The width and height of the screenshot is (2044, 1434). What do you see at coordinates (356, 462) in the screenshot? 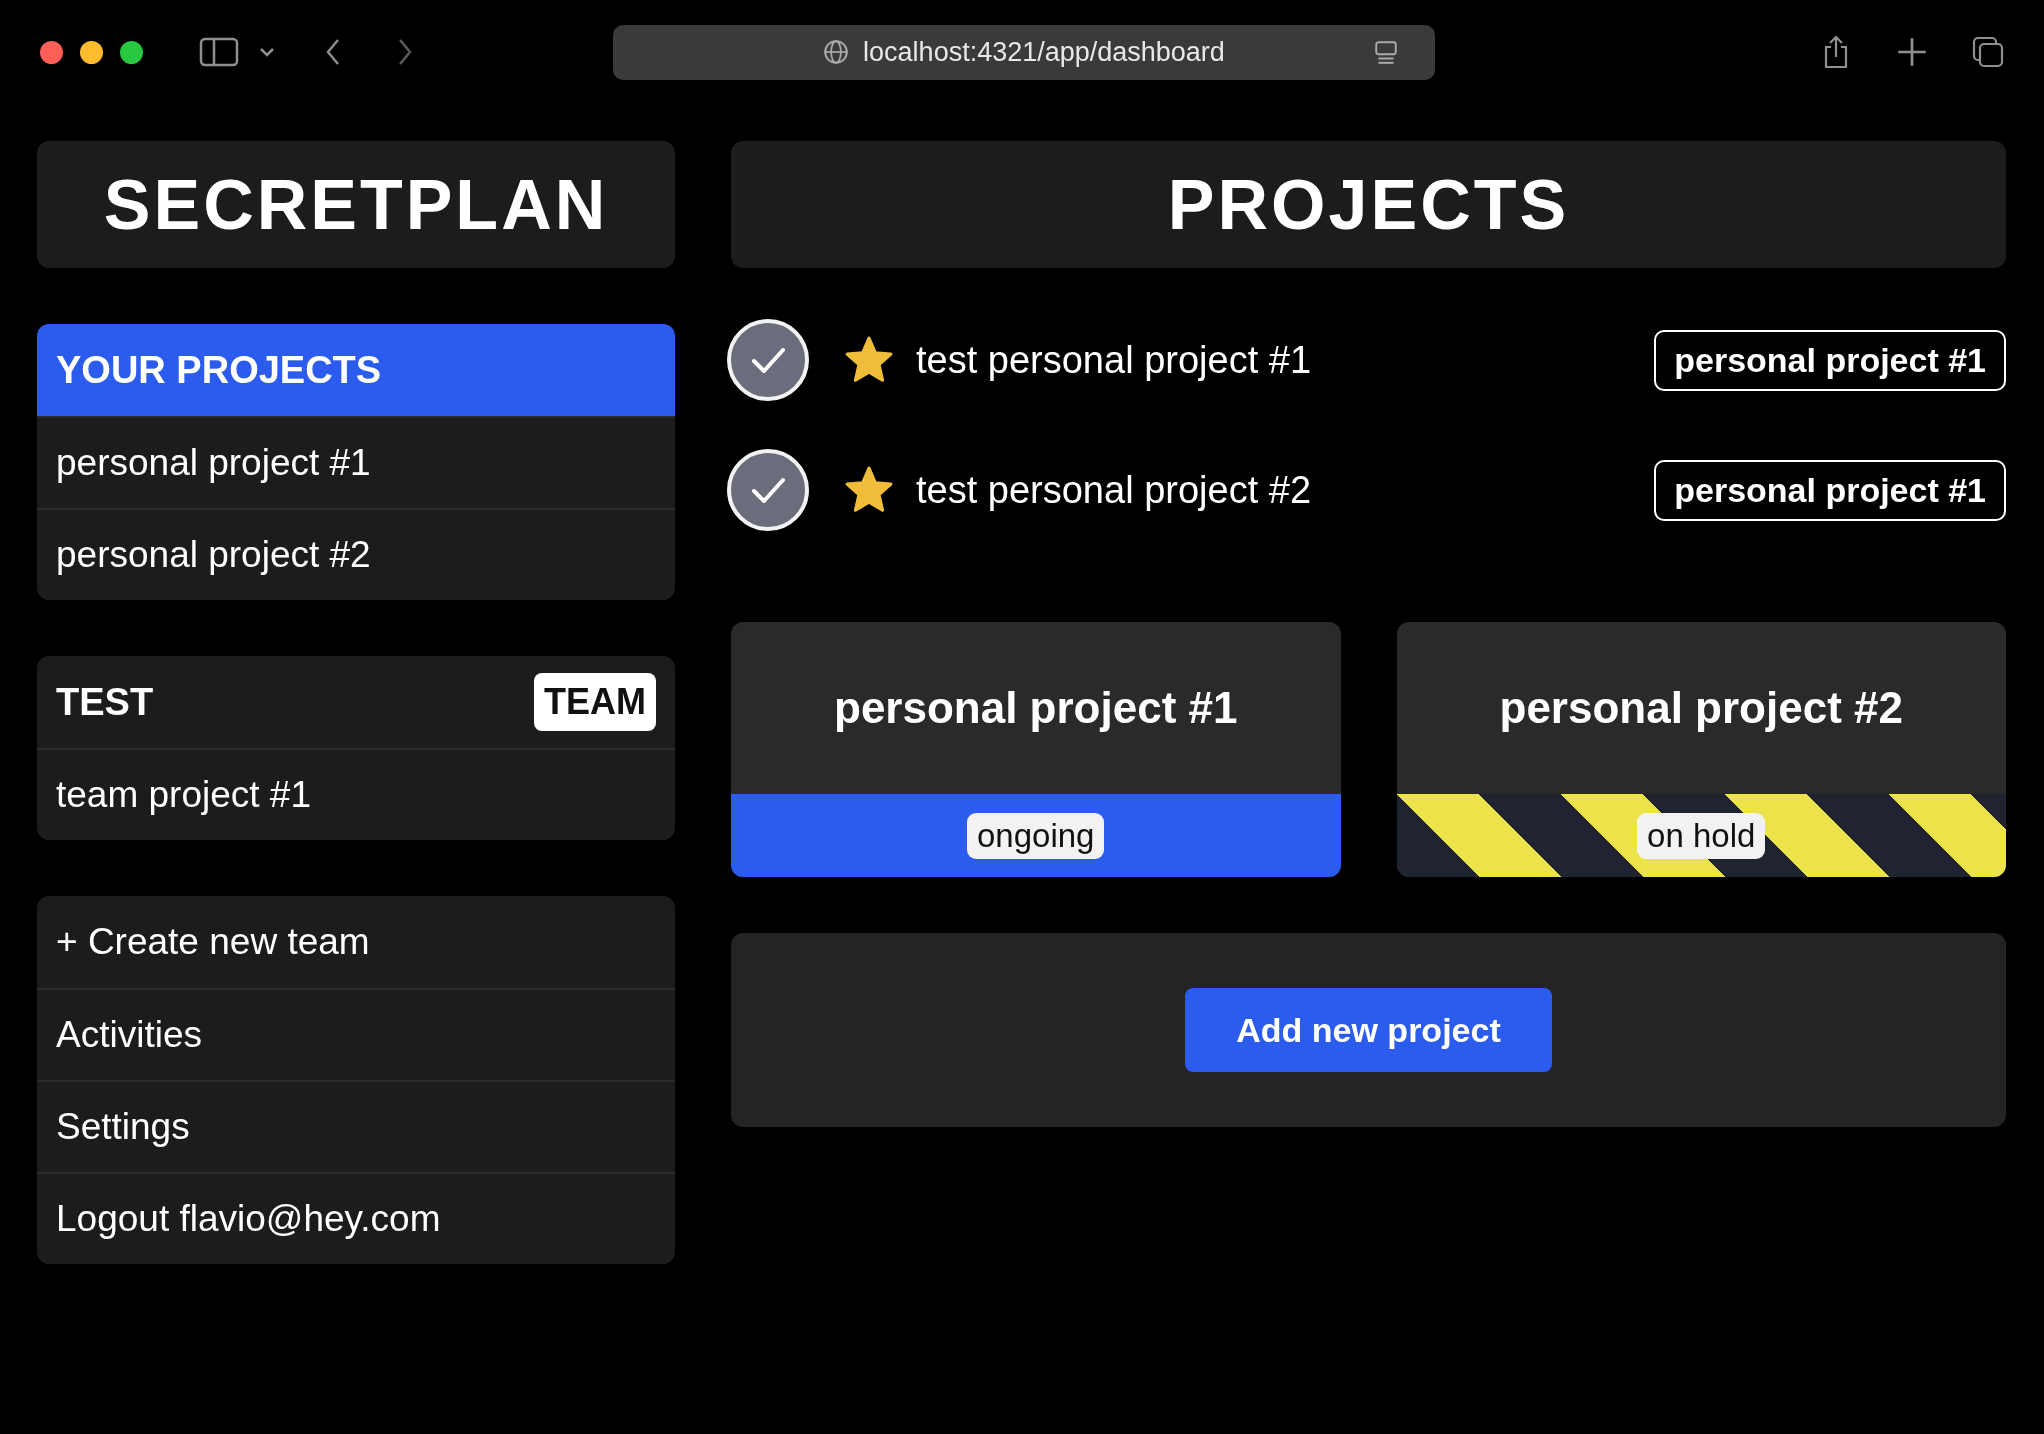
I see `sidebar-item: personal project #1` at bounding box center [356, 462].